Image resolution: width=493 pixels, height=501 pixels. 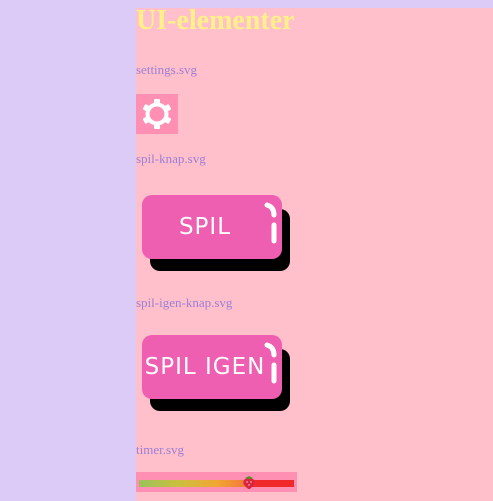 I want to click on spil-knap-caption: spil-knap.svg, so click(x=171, y=158).